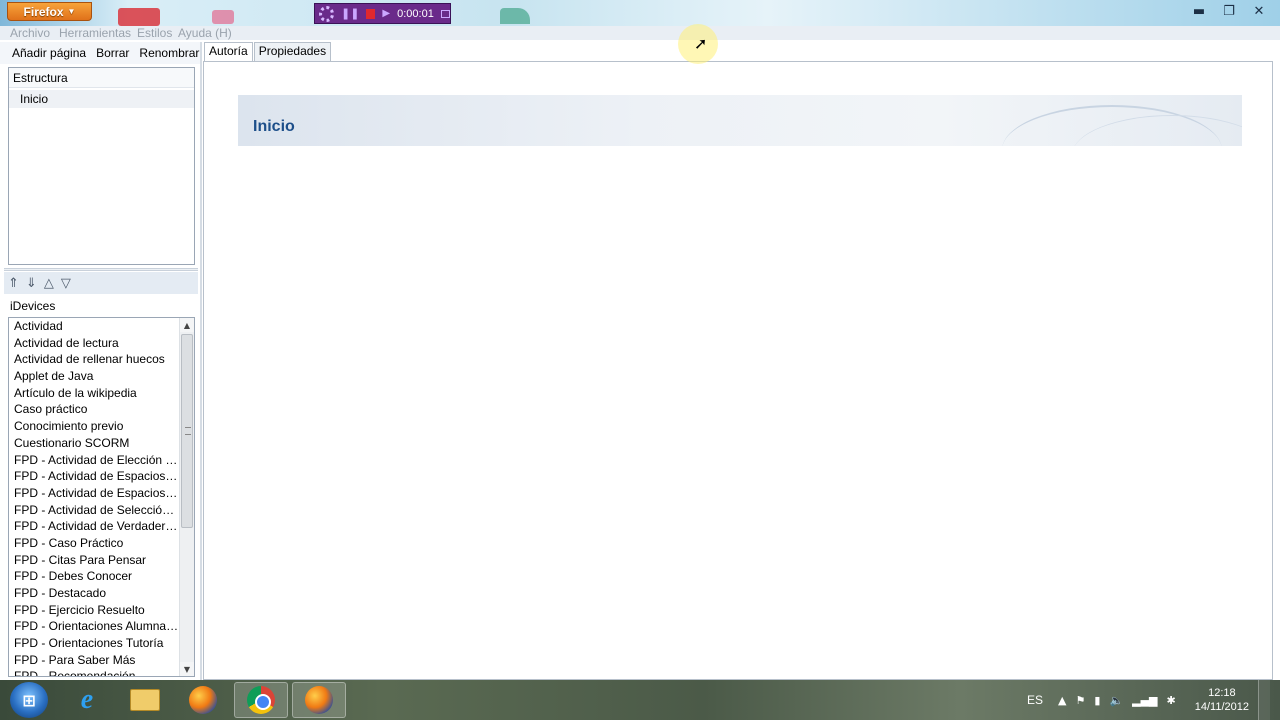 This screenshot has width=1280, height=720. I want to click on clock-time: 12:18, so click(1222, 693).